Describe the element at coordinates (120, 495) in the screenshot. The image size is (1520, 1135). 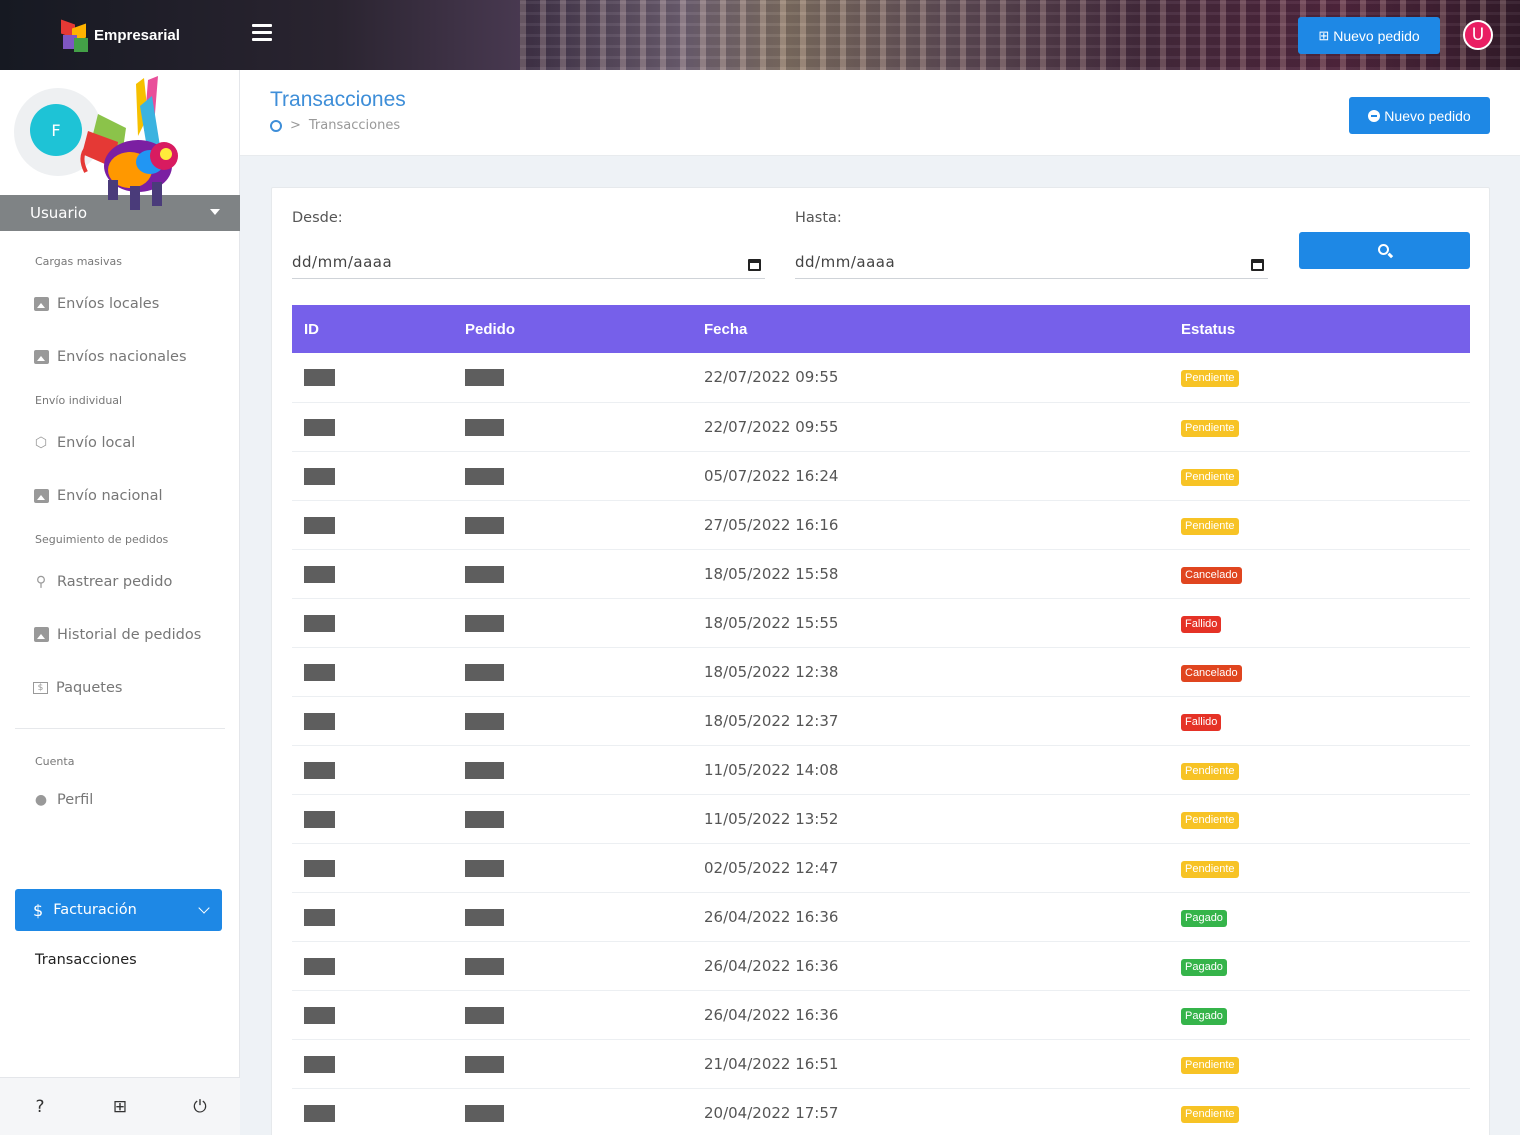
I see `sidebar-item-national-shipment: Envío nacional` at that location.